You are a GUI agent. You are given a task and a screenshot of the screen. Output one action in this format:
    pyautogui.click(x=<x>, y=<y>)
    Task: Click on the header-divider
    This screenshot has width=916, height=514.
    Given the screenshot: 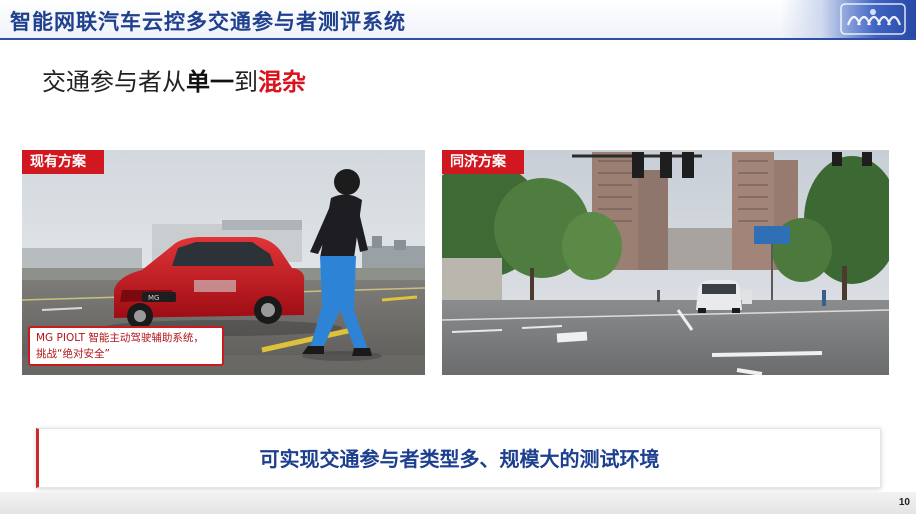 What is the action you would take?
    pyautogui.click(x=458, y=39)
    